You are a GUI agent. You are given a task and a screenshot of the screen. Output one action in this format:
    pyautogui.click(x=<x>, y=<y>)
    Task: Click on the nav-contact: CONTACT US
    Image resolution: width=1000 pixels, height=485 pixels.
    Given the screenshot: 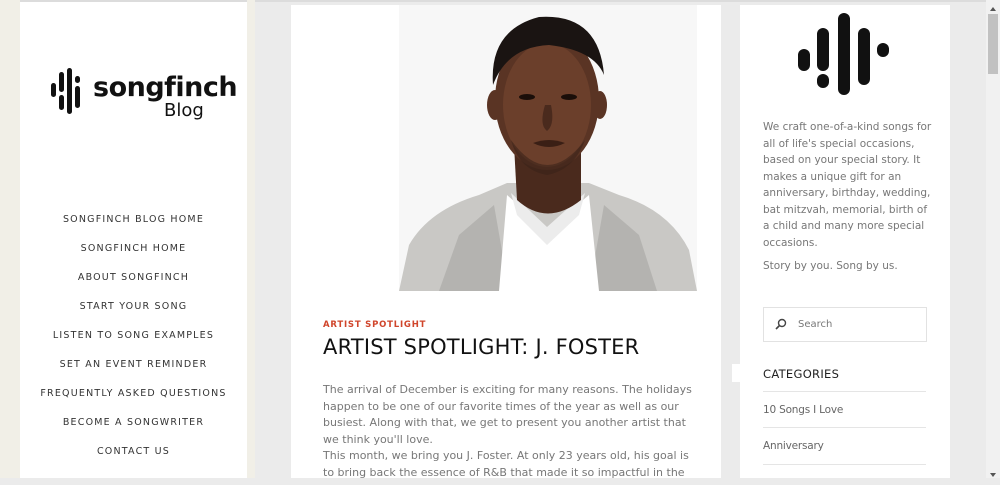 What is the action you would take?
    pyautogui.click(x=133, y=451)
    